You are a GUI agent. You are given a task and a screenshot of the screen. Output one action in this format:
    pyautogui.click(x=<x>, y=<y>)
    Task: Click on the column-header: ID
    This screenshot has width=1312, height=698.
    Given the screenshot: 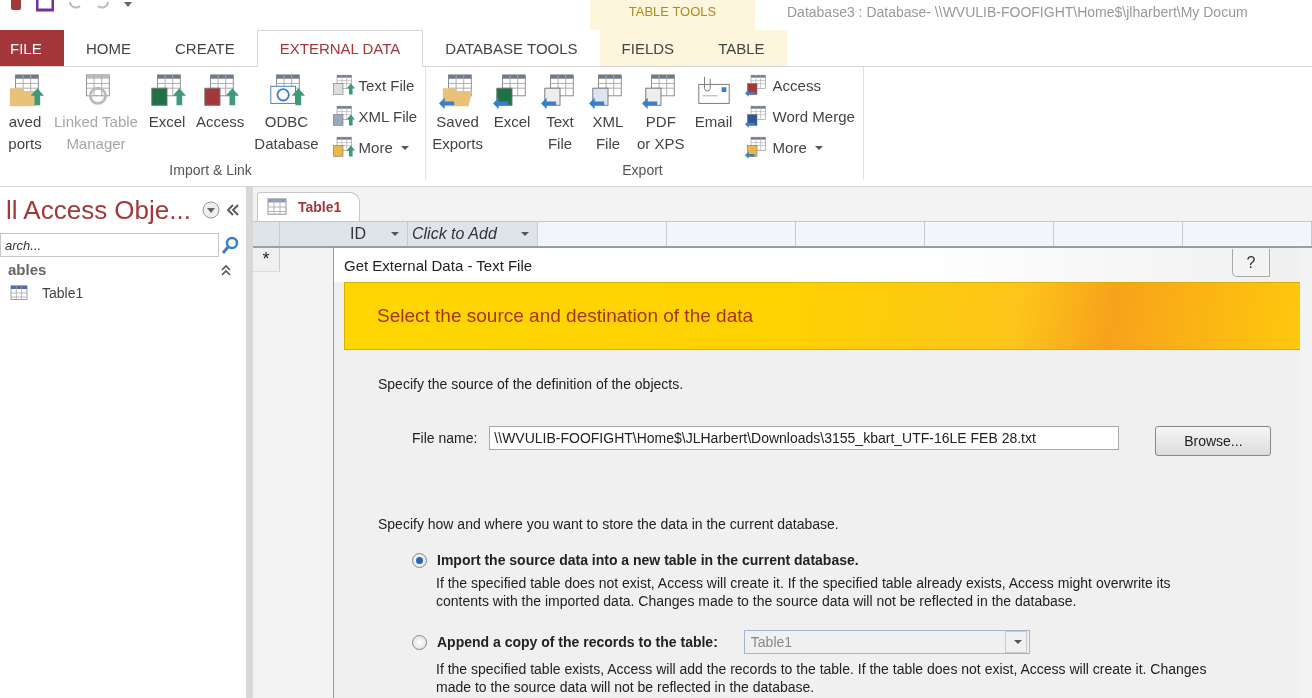 What is the action you would take?
    pyautogui.click(x=344, y=234)
    